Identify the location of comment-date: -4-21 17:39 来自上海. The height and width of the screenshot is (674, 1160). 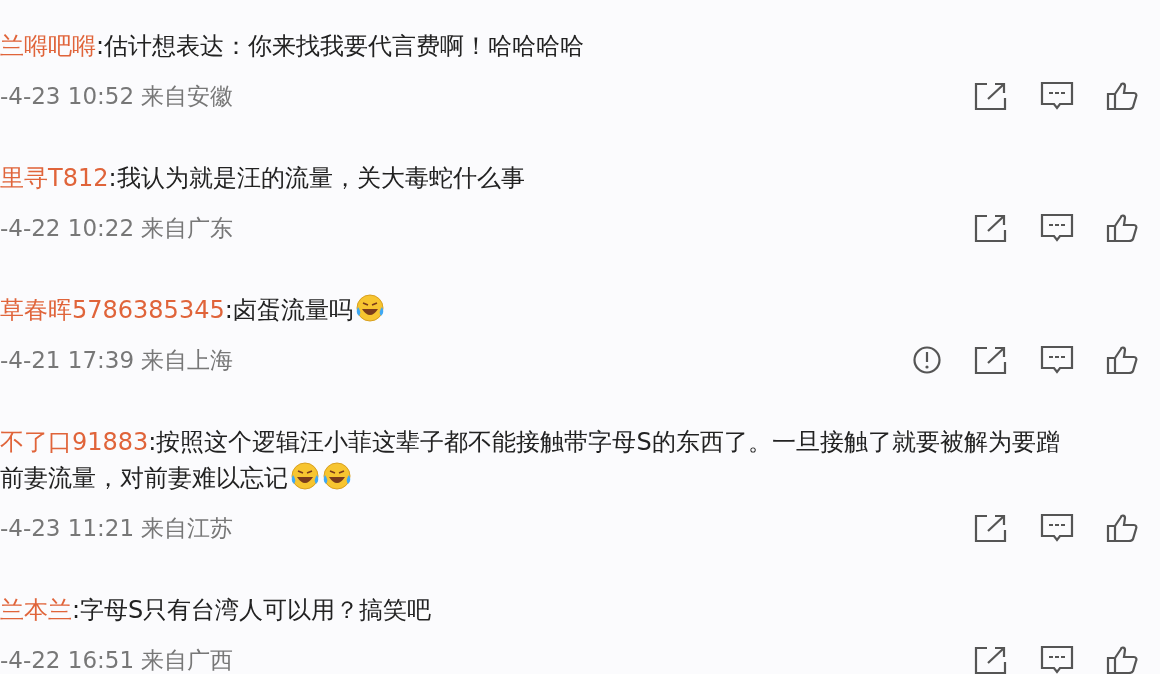
(117, 360).